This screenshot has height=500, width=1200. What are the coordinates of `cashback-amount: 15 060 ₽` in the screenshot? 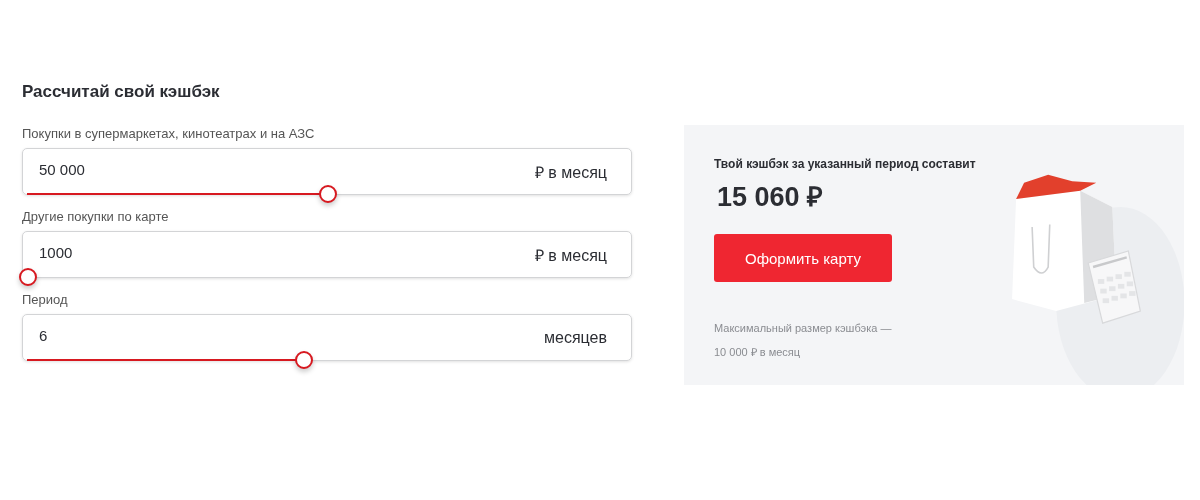 It's located at (771, 197).